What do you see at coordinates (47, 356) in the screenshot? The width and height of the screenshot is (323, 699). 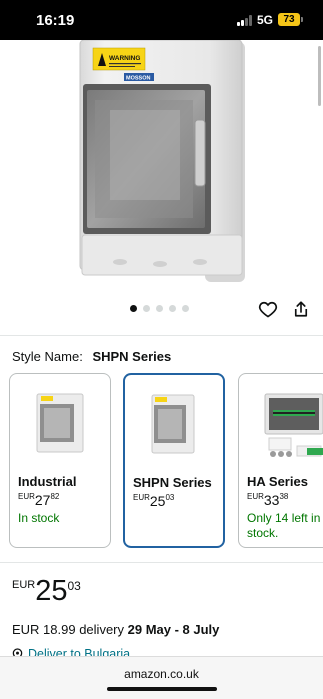 I see `style-name-label: Style Name:` at bounding box center [47, 356].